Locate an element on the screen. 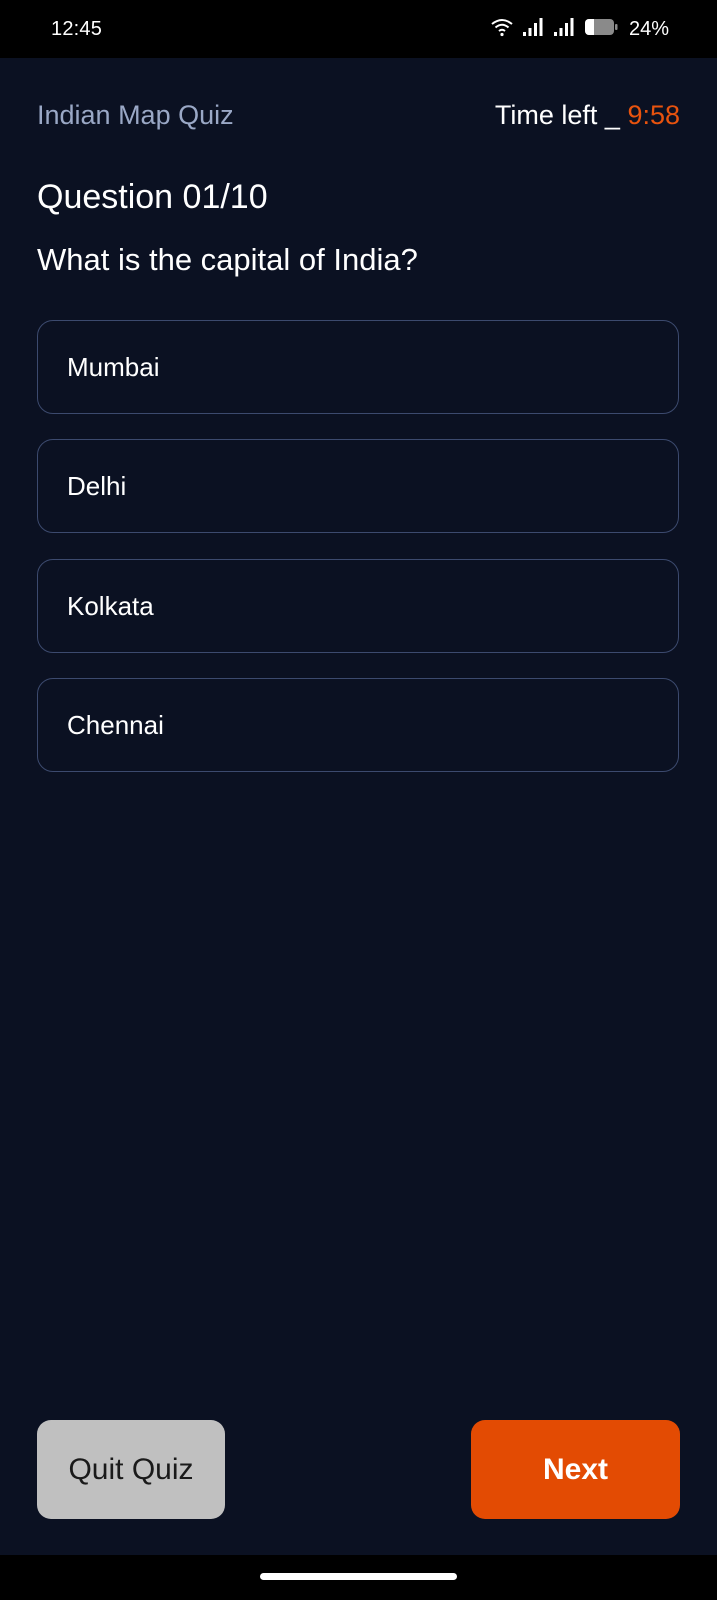  answer-option-chennai: Chennai is located at coordinates (358, 725).